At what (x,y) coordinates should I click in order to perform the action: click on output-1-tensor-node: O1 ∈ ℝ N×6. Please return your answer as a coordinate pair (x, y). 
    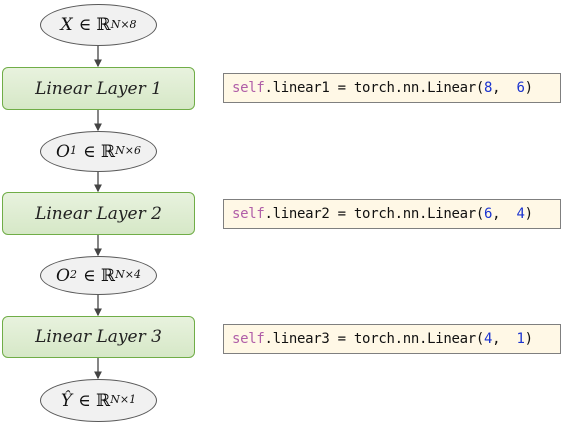
    Looking at the image, I should click on (98, 151).